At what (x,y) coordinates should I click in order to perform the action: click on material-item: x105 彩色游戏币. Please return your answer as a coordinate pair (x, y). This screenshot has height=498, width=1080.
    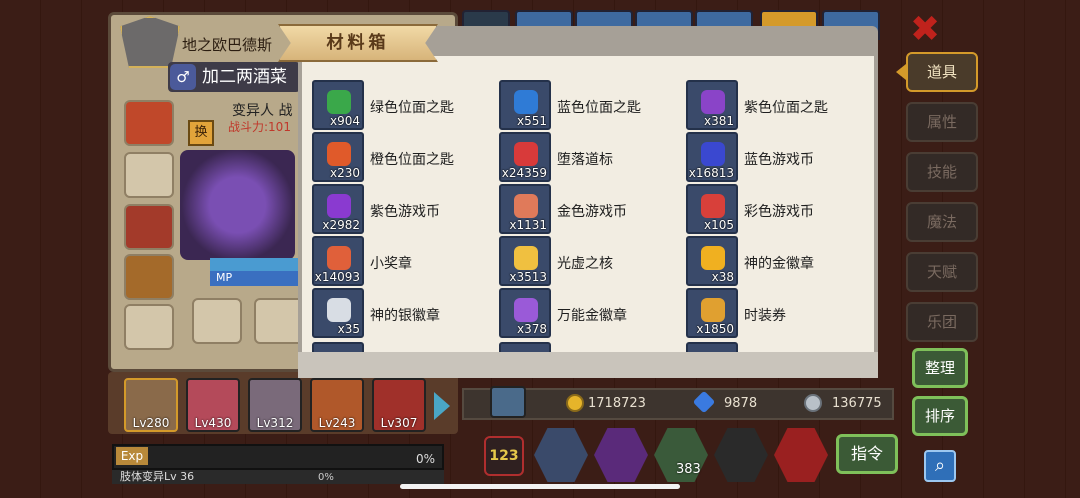
    Looking at the image, I should click on (780, 210).